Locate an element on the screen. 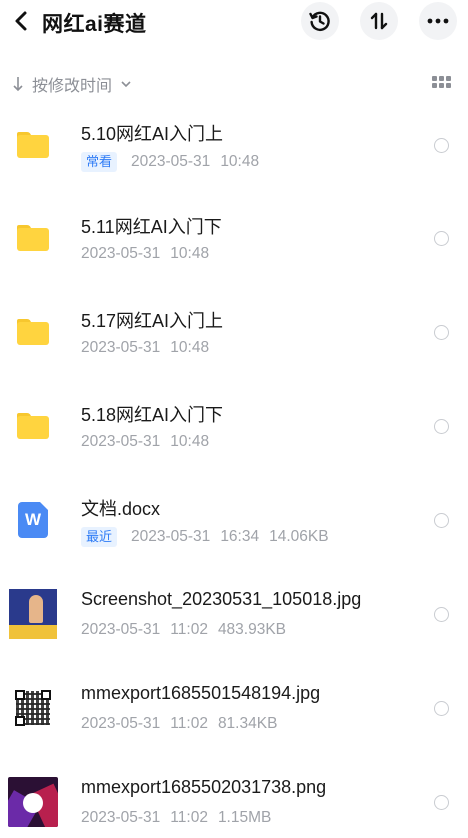 The image size is (468, 838). file-size: 483.93KB is located at coordinates (252, 629).